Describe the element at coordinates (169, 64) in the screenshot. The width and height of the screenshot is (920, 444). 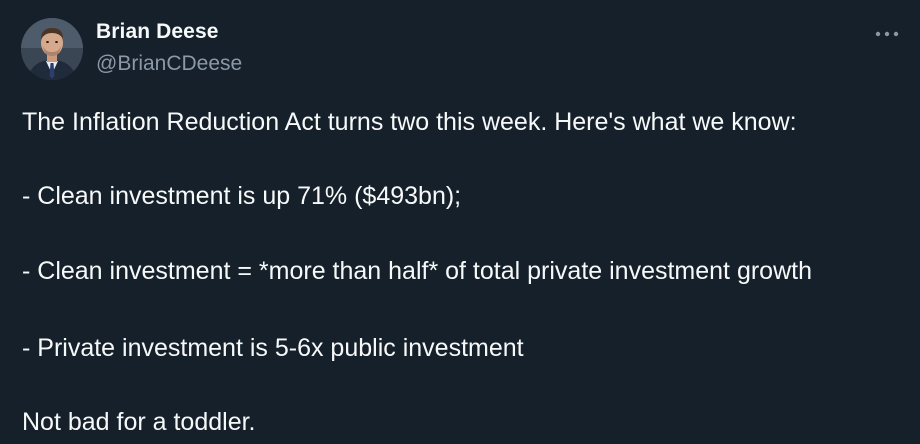
I see `author-handle: @BrianCDeese` at that location.